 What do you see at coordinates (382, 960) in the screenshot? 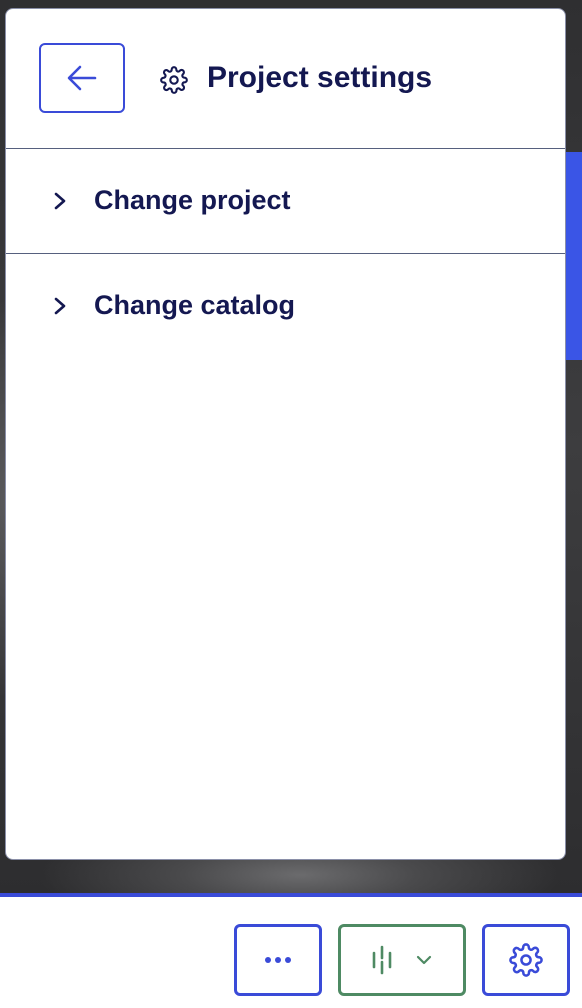
I see `timeline-icon` at bounding box center [382, 960].